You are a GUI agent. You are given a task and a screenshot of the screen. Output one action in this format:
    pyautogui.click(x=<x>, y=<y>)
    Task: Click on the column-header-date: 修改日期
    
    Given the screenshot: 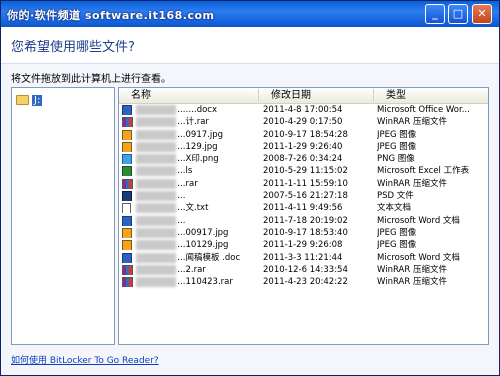 What is the action you would take?
    pyautogui.click(x=316, y=95)
    